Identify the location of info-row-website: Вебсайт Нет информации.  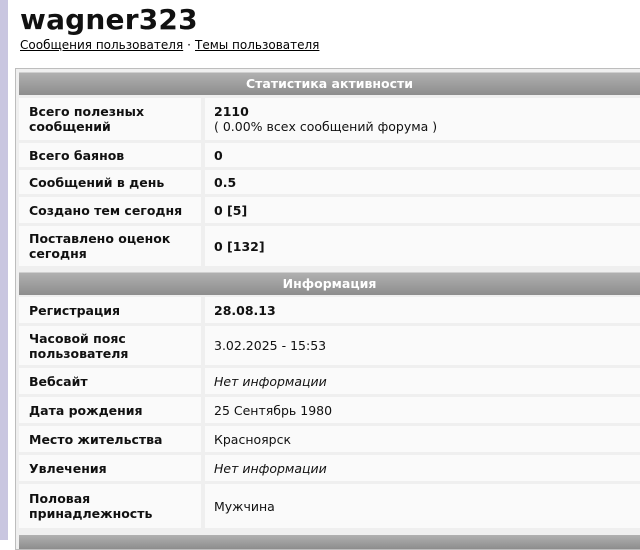
(329, 381).